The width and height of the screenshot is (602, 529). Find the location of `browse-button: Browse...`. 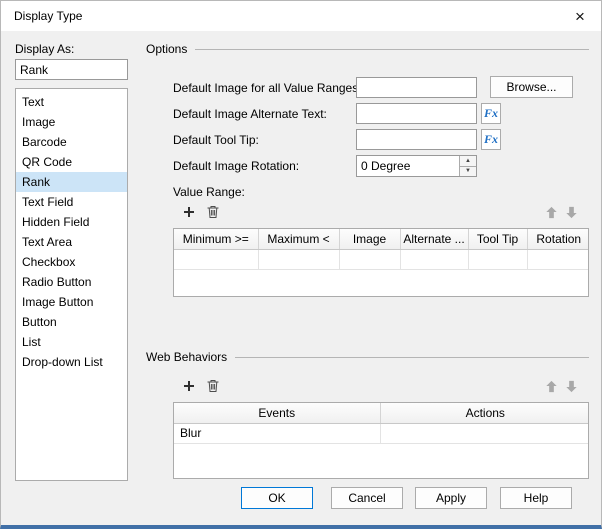

browse-button: Browse... is located at coordinates (531, 87).